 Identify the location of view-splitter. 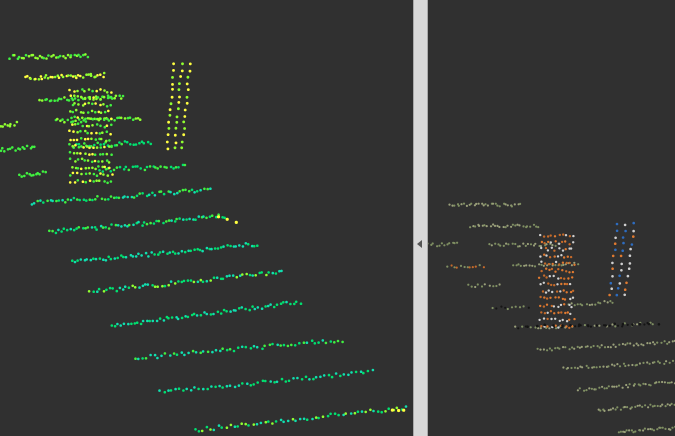
(420, 218).